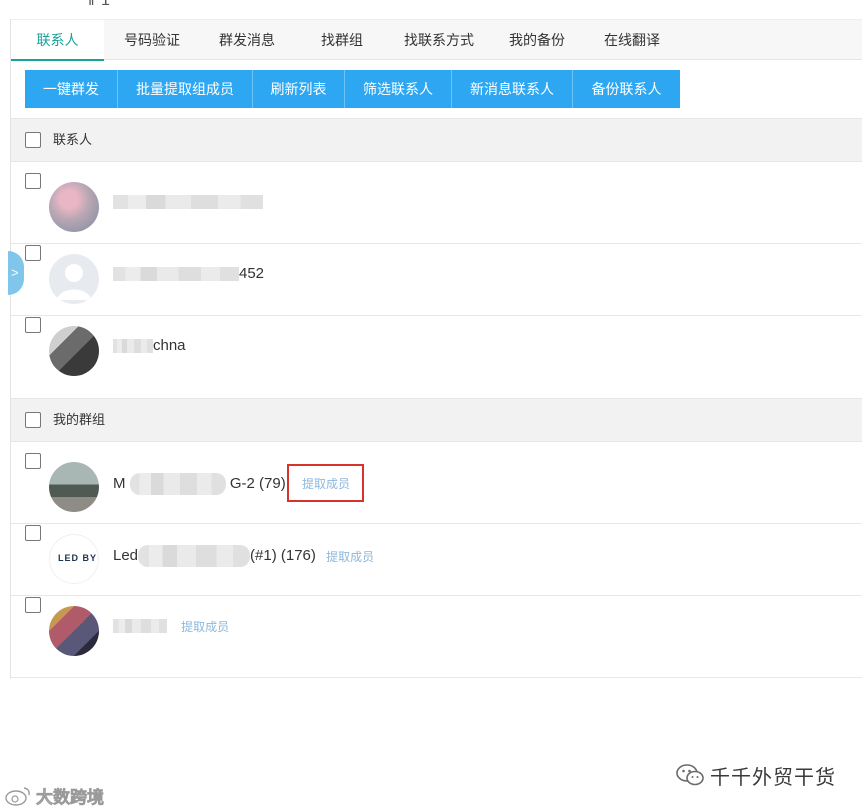 The image size is (862, 811). Describe the element at coordinates (439, 40) in the screenshot. I see `tab-find-contact-info: 找联系方式` at that location.